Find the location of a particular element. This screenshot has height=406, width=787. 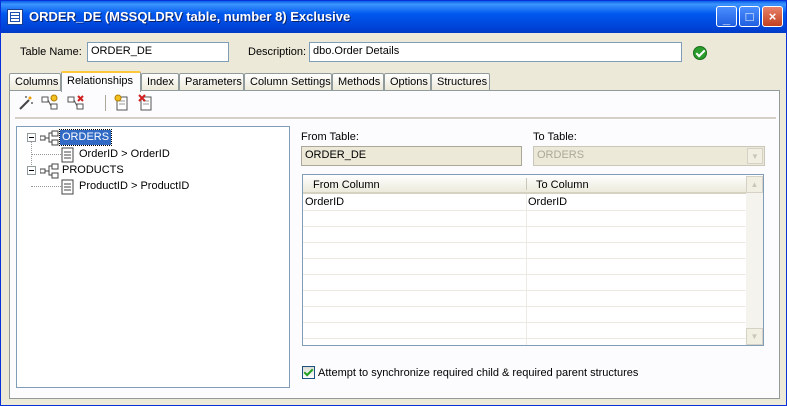

tab-parameters: Parameters is located at coordinates (211, 81).